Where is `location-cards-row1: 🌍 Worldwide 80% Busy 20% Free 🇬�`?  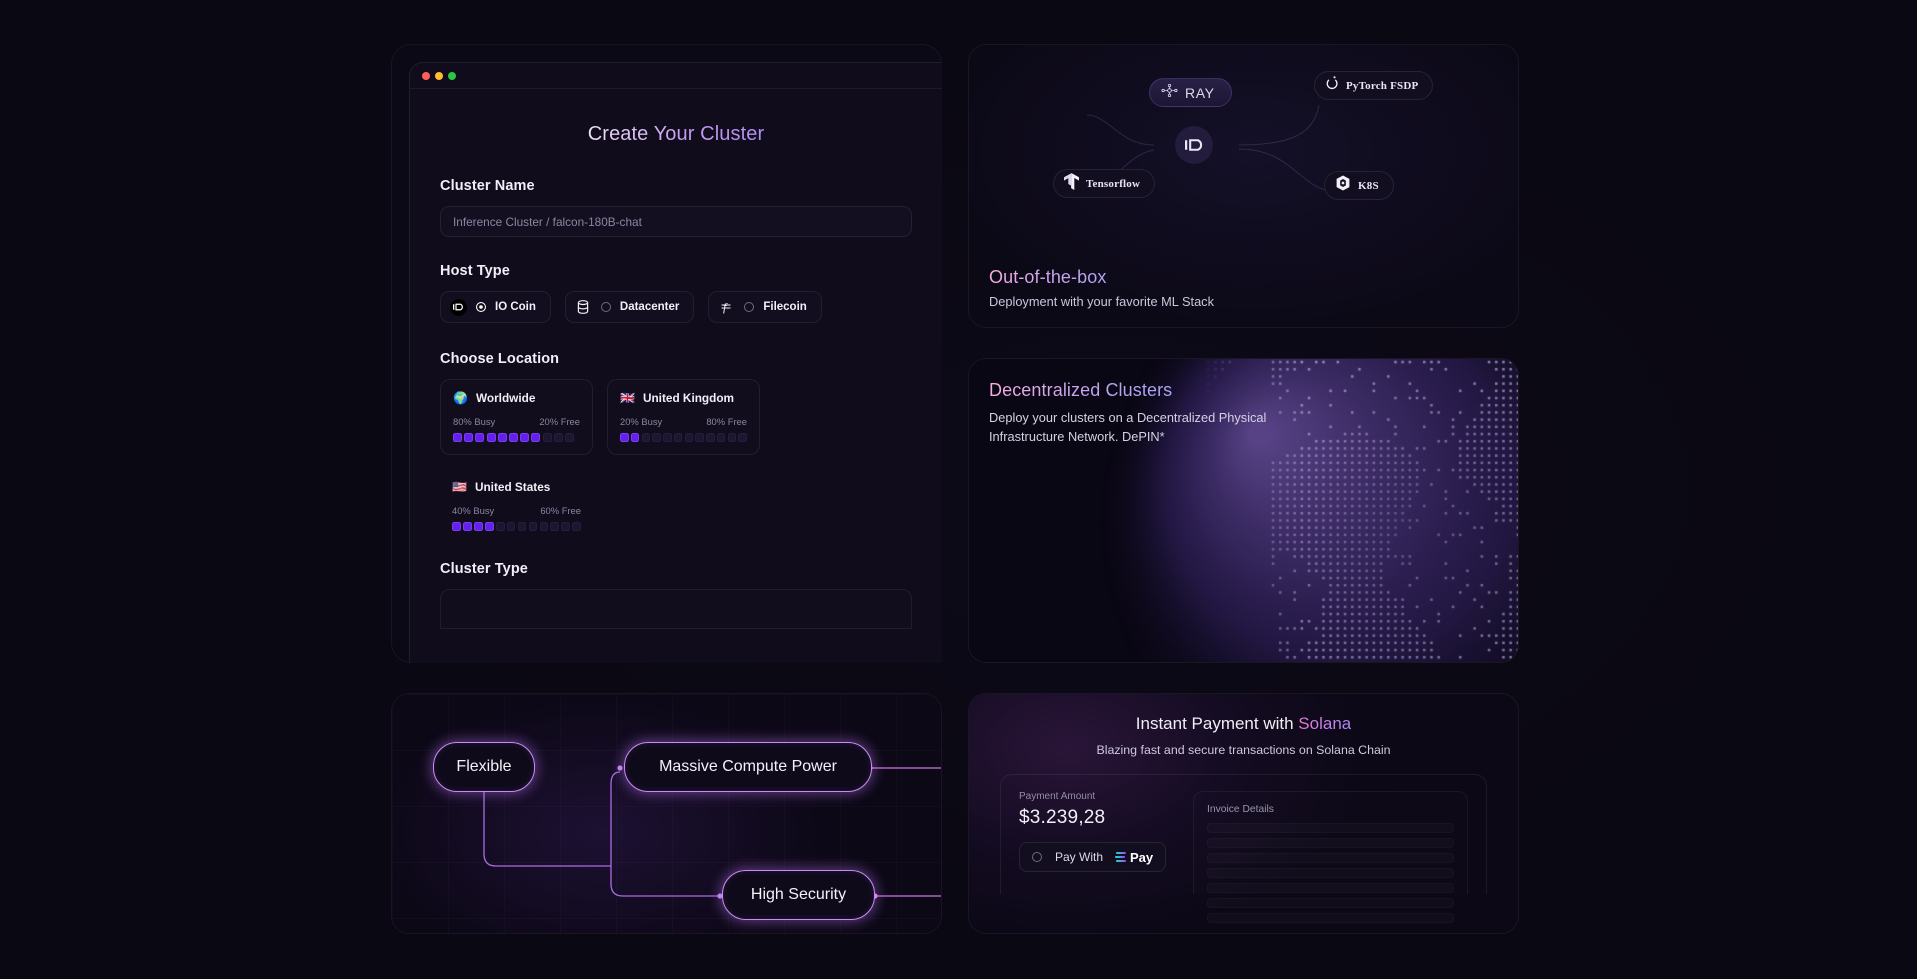
location-cards-row1: 🌍 Worldwide 80% Busy 20% Free 🇬� is located at coordinates (676, 417).